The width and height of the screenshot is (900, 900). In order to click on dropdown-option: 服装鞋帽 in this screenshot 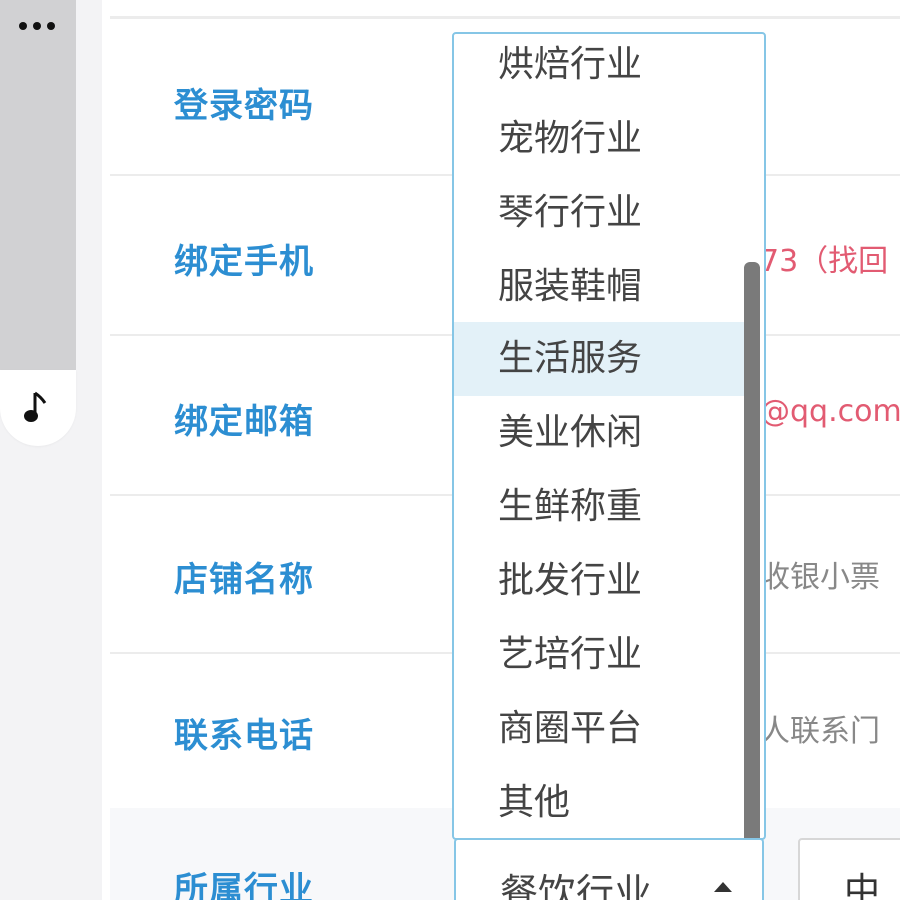, I will do `click(599, 287)`.